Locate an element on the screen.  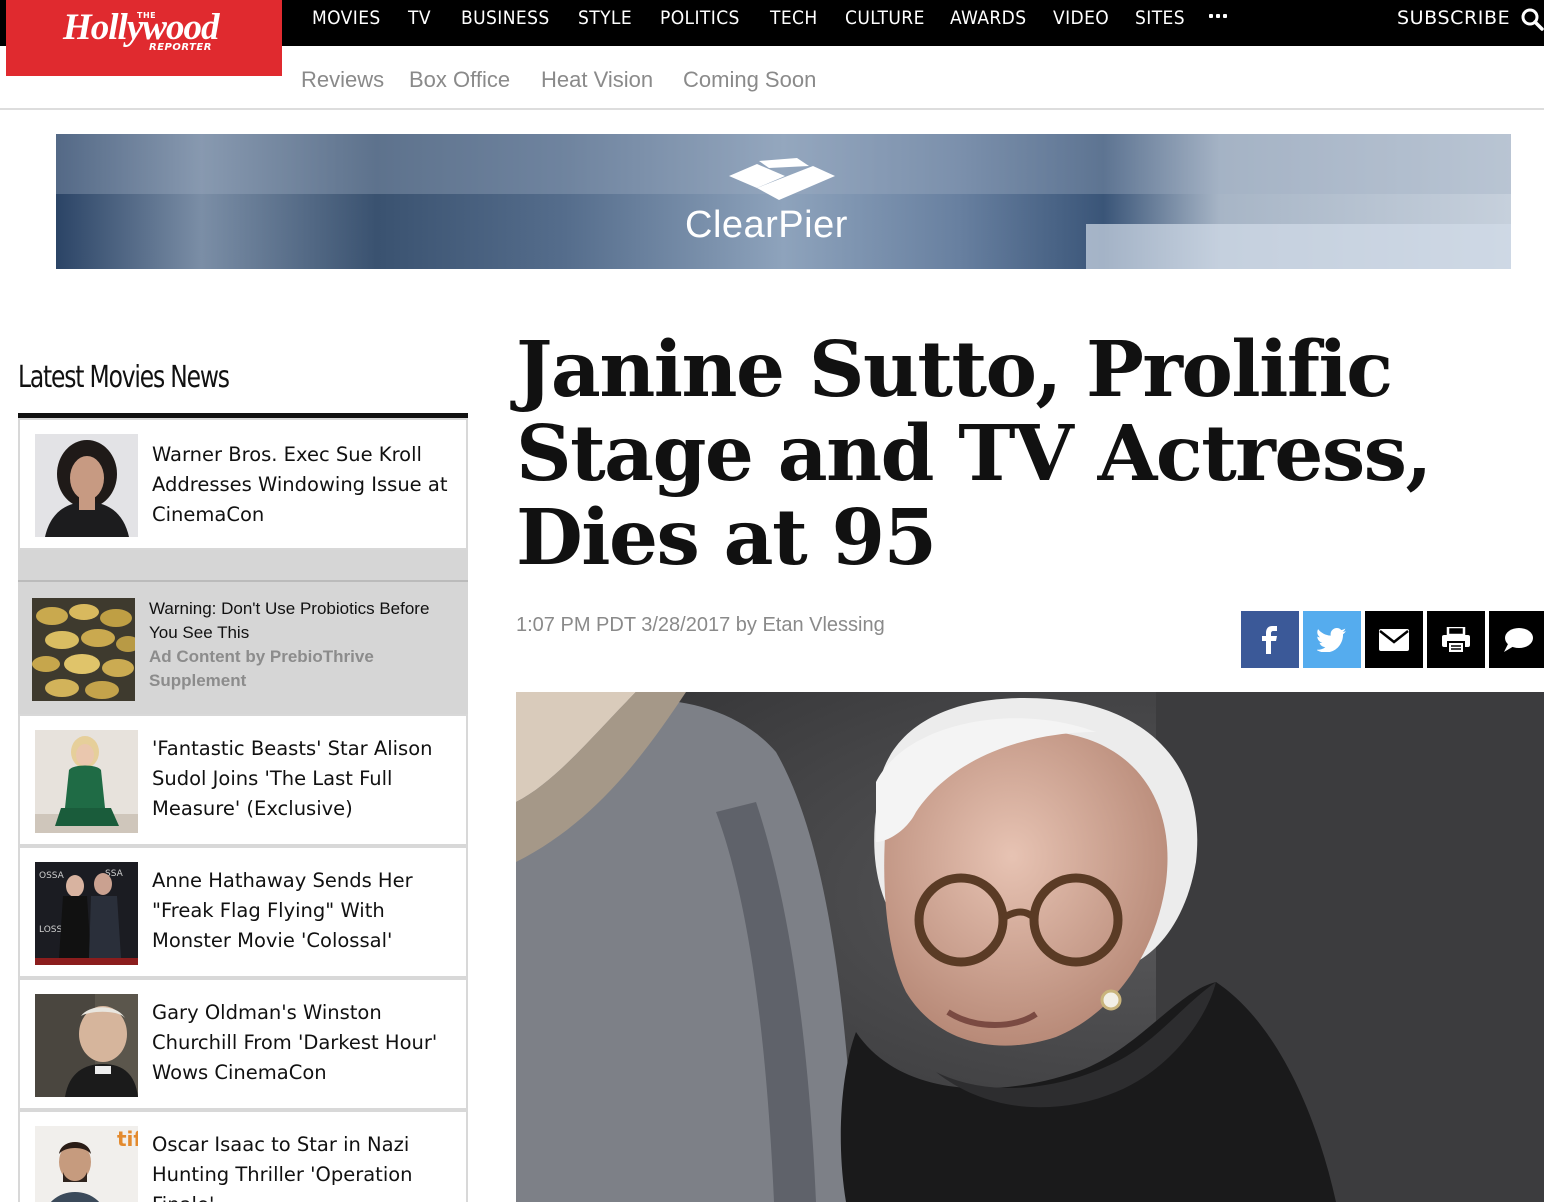
svg-text: LOSS is located at coordinates (50, 930).